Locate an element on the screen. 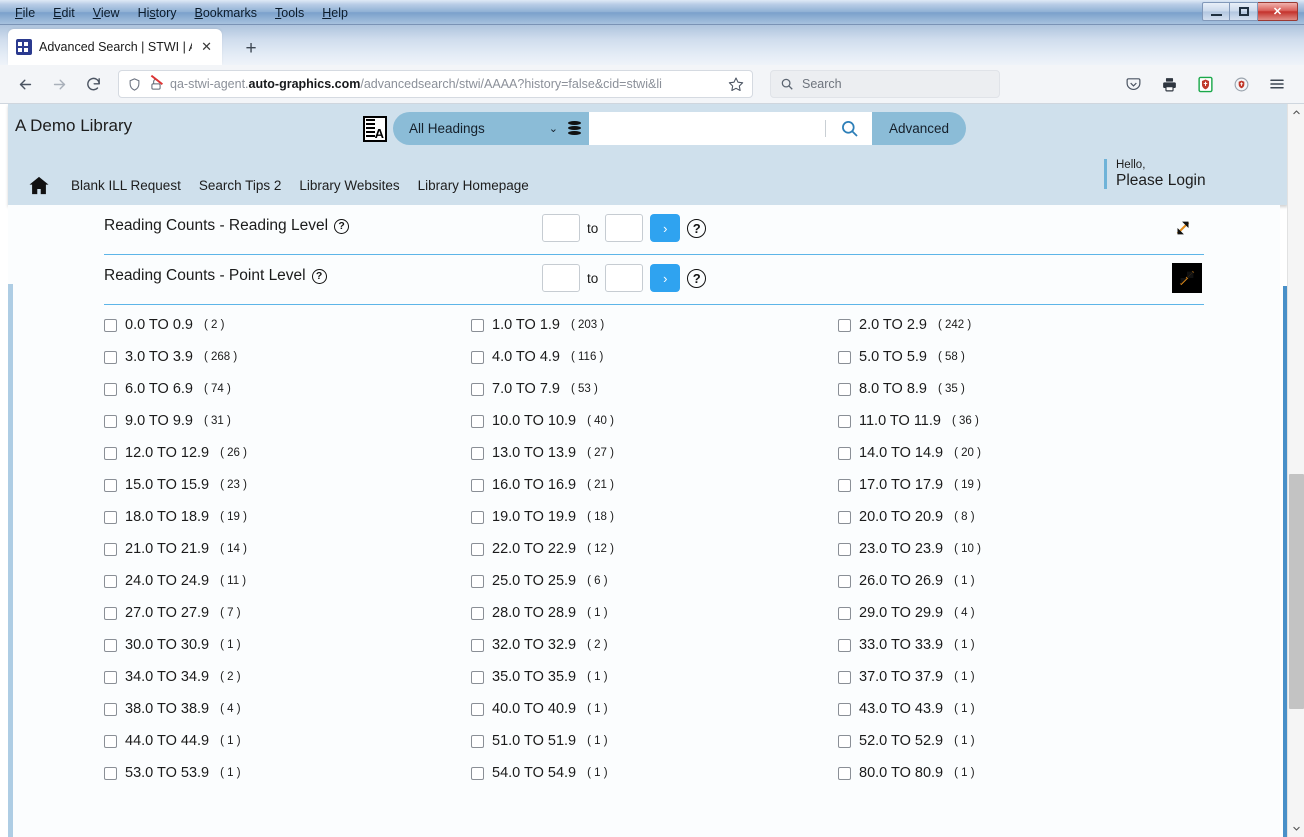 This screenshot has width=1304, height=837. facet-item: 12.0 TO 12.9 ( 26 ) is located at coordinates (287, 453).